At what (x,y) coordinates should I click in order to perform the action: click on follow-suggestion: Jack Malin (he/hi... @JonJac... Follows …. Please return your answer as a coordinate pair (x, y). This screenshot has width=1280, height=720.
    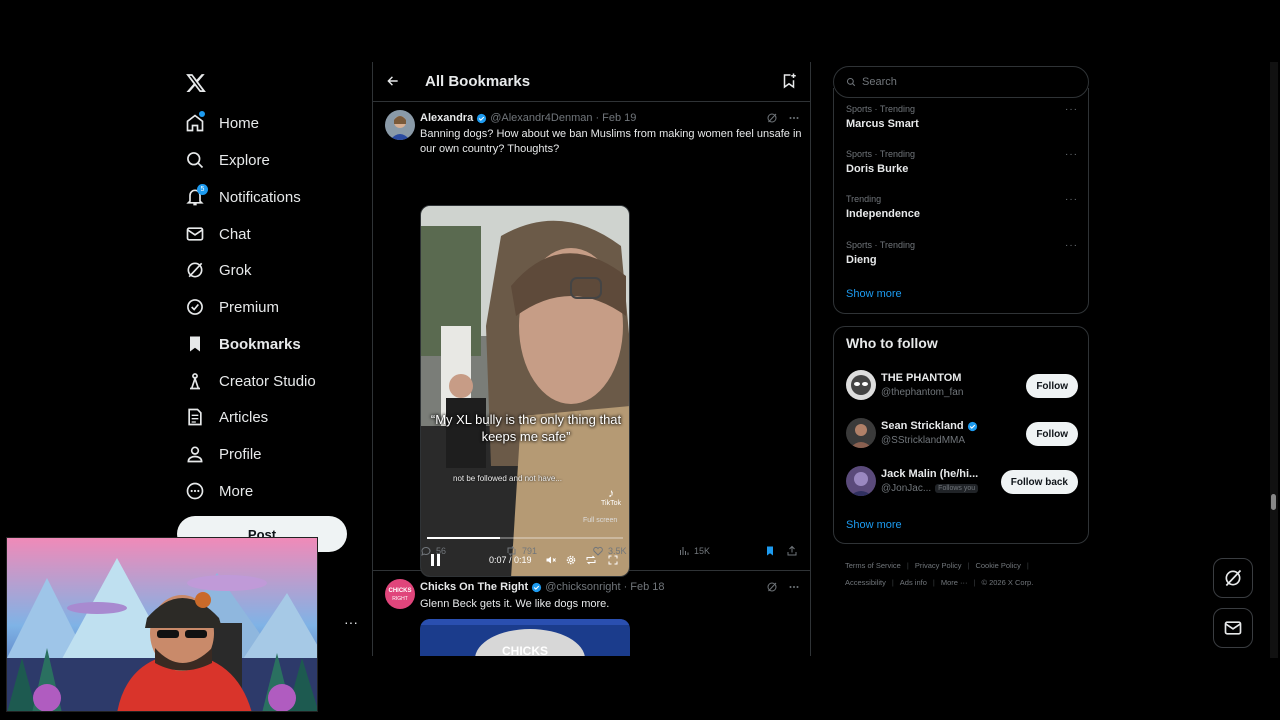
    Looking at the image, I should click on (962, 482).